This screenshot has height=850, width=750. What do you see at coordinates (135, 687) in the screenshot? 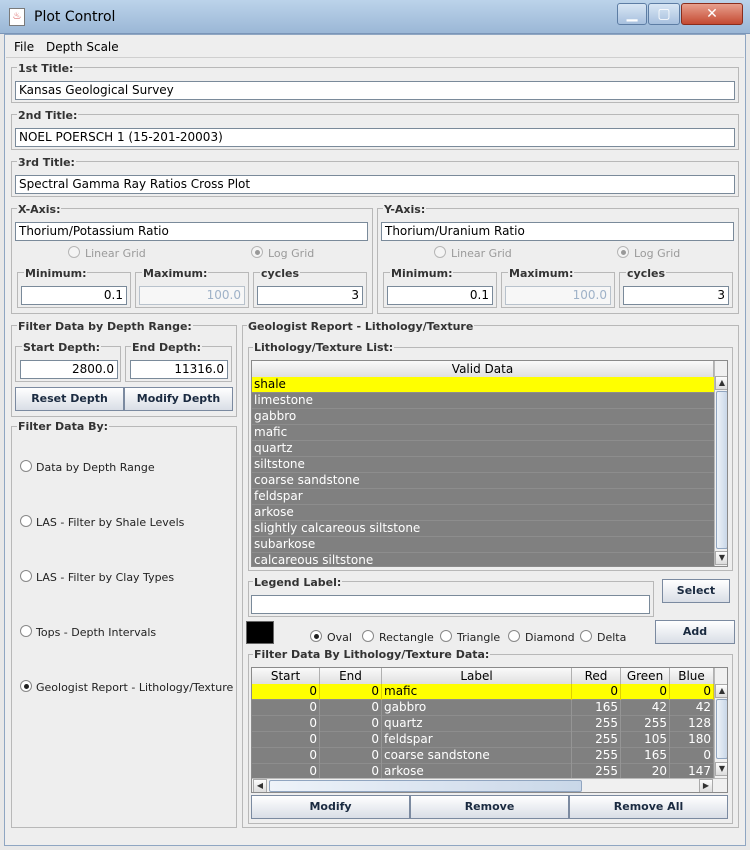
I see `filter-option-label: Geologist Report - Lithology/Texture` at bounding box center [135, 687].